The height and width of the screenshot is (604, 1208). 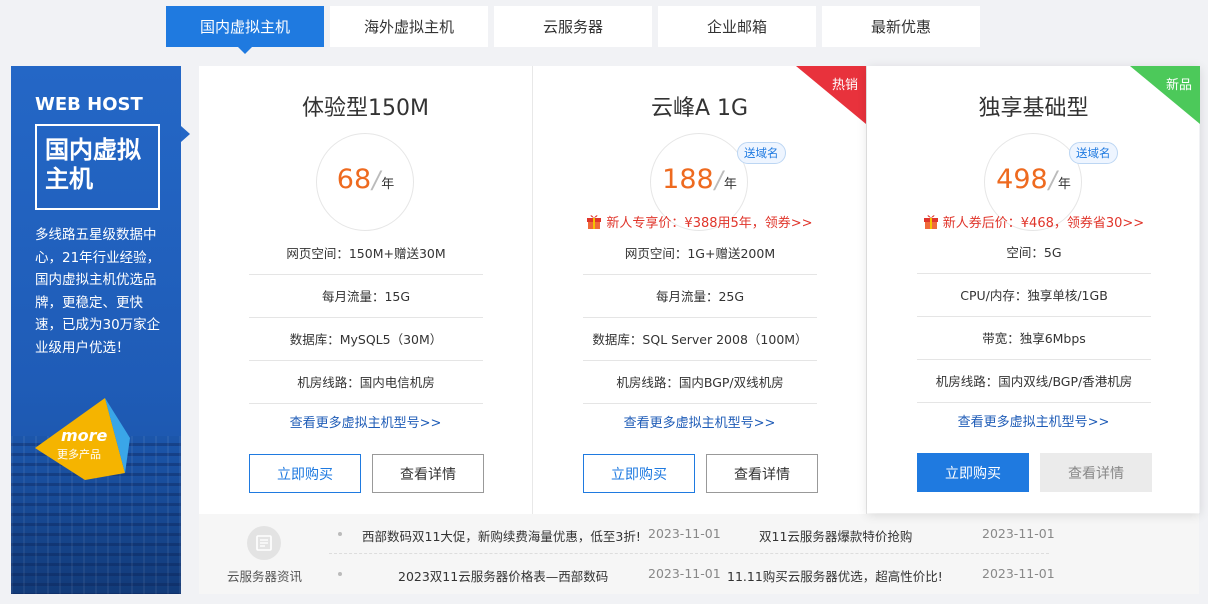 I want to click on spec-row: 机房线路：国内BGP/双线机房, so click(x=700, y=382).